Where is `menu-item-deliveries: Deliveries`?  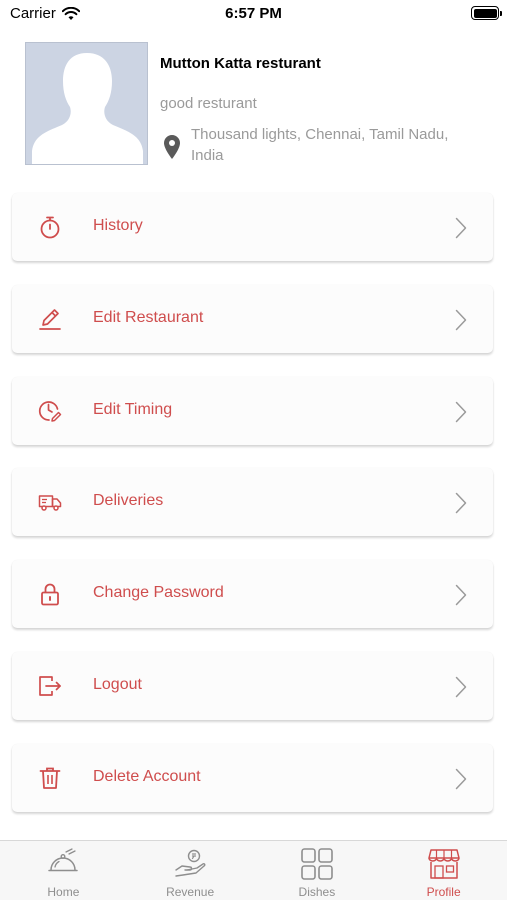 menu-item-deliveries: Deliveries is located at coordinates (252, 502).